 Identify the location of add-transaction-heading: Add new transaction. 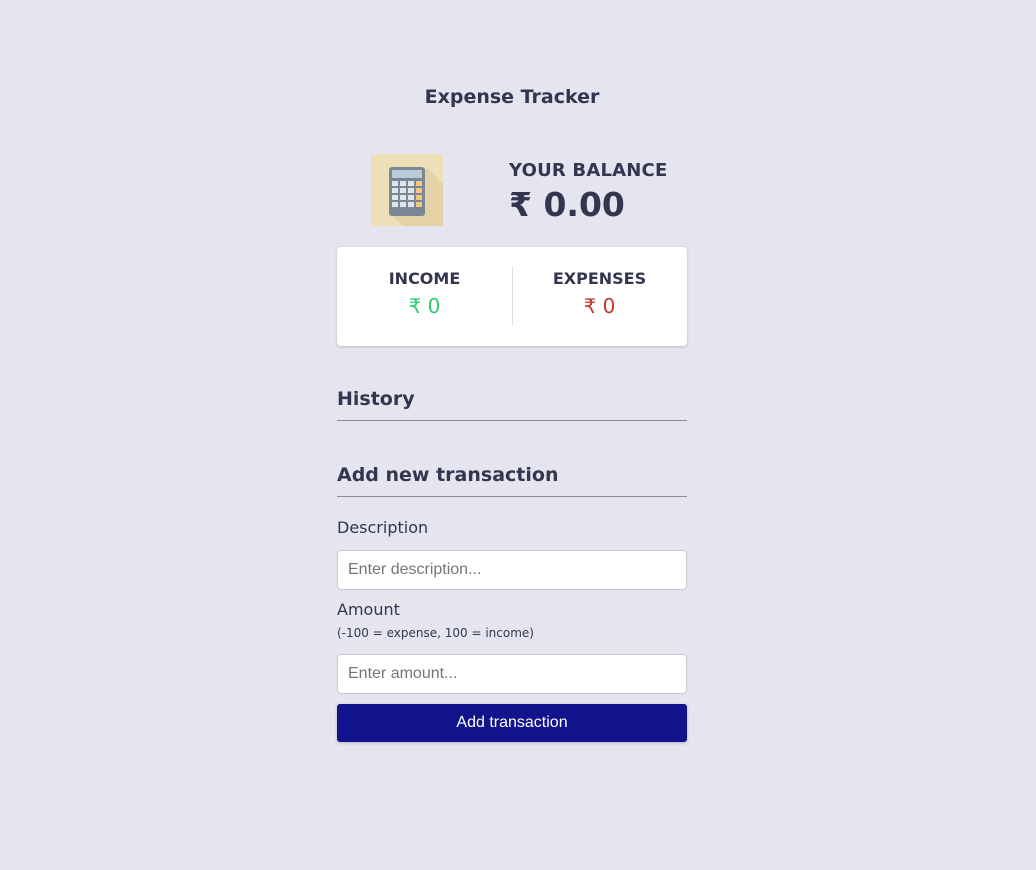
(512, 480).